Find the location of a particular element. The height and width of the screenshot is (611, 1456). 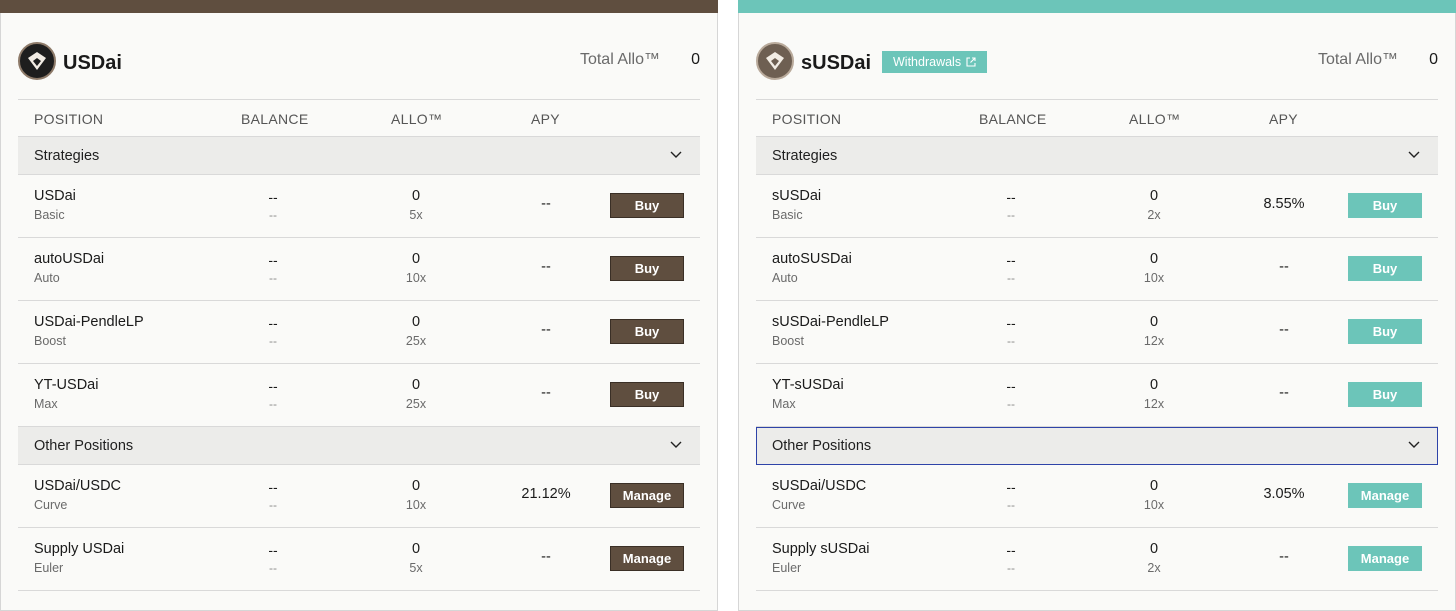

panel-title: sUSDai is located at coordinates (836, 63).